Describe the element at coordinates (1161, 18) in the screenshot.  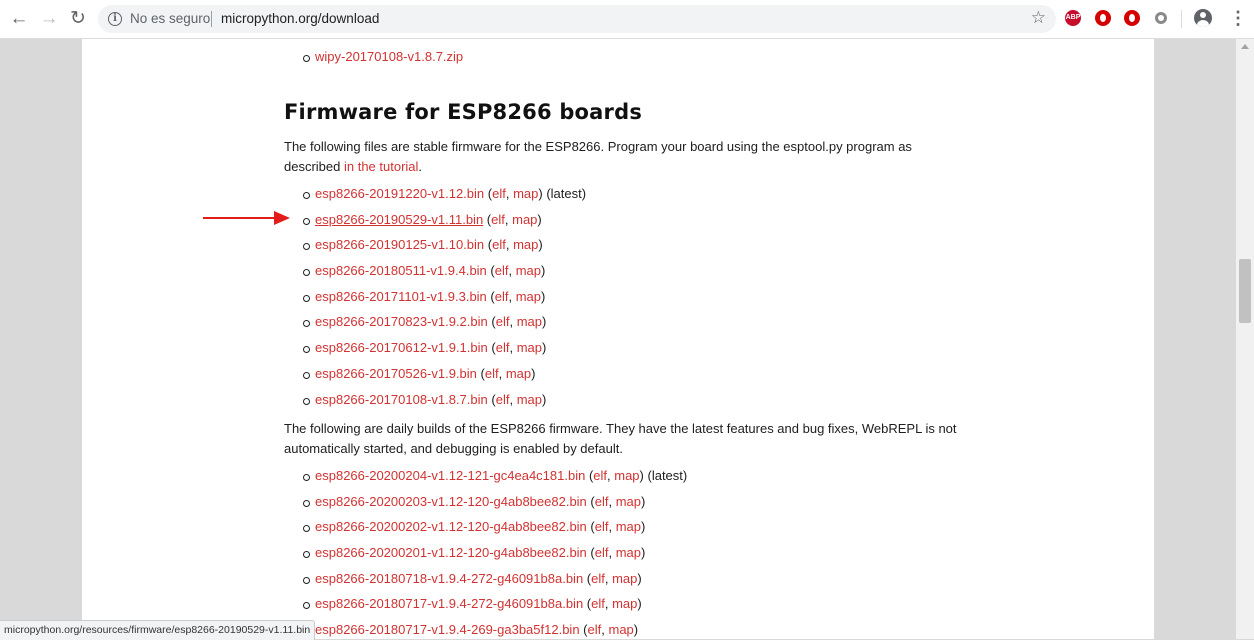
I see `extension-circle-icon` at that location.